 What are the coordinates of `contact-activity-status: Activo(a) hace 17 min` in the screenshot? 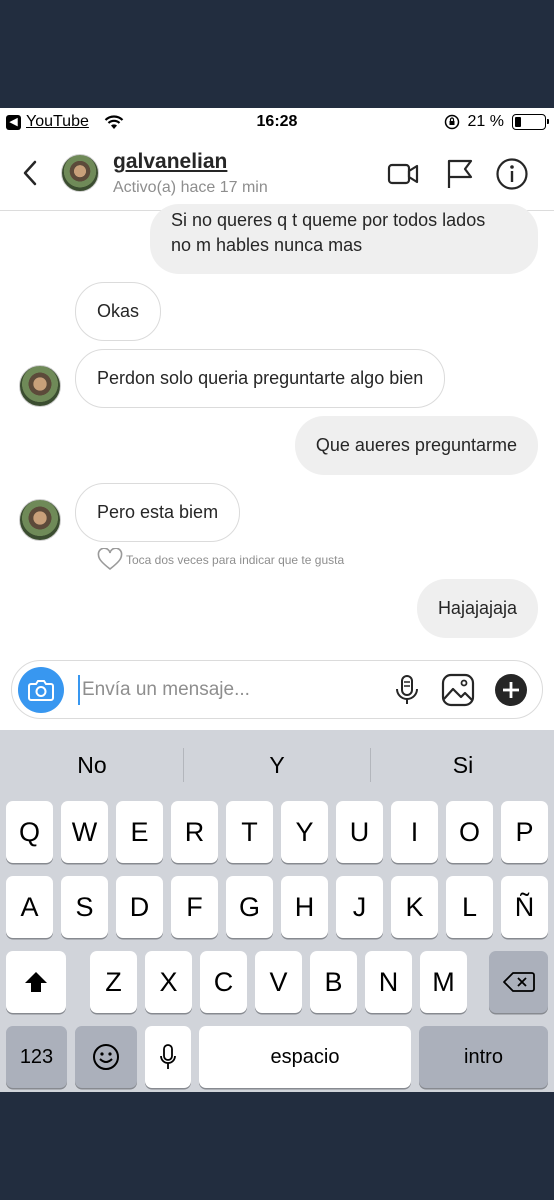 It's located at (190, 187).